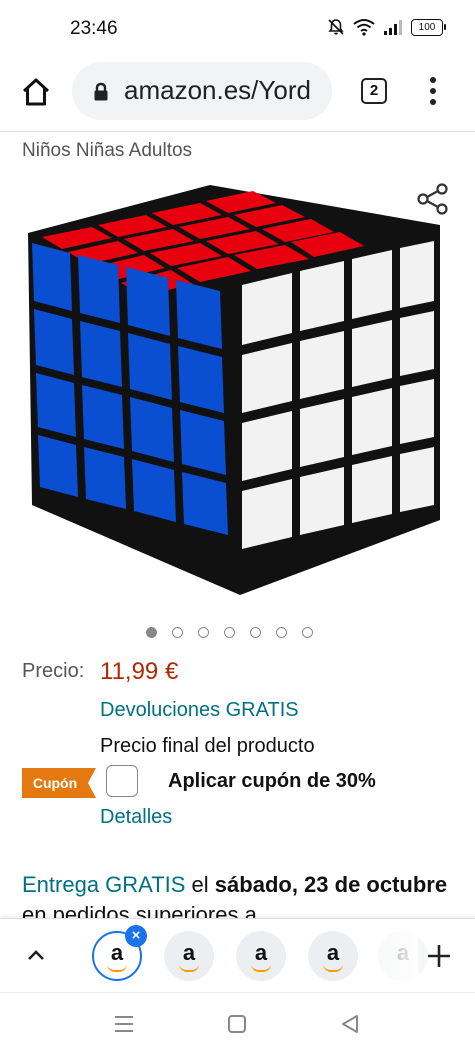 This screenshot has width=475, height=1057. I want to click on status-bar: 23:46 100, so click(237, 29).